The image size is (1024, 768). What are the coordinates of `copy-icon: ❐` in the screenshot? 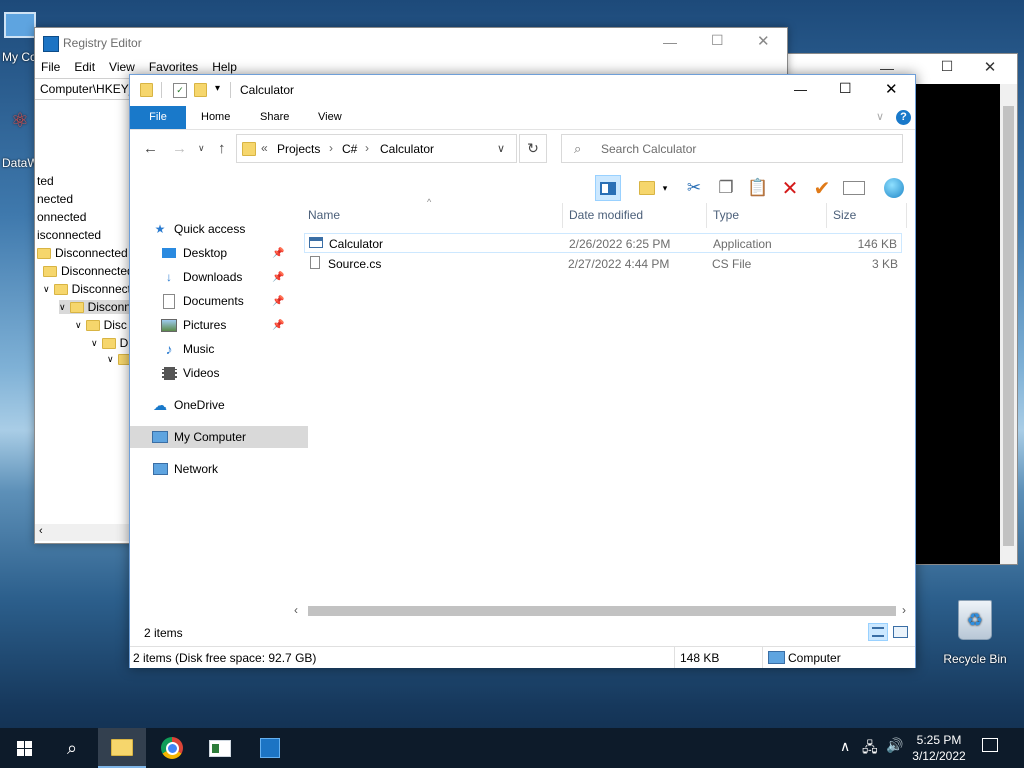 It's located at (726, 188).